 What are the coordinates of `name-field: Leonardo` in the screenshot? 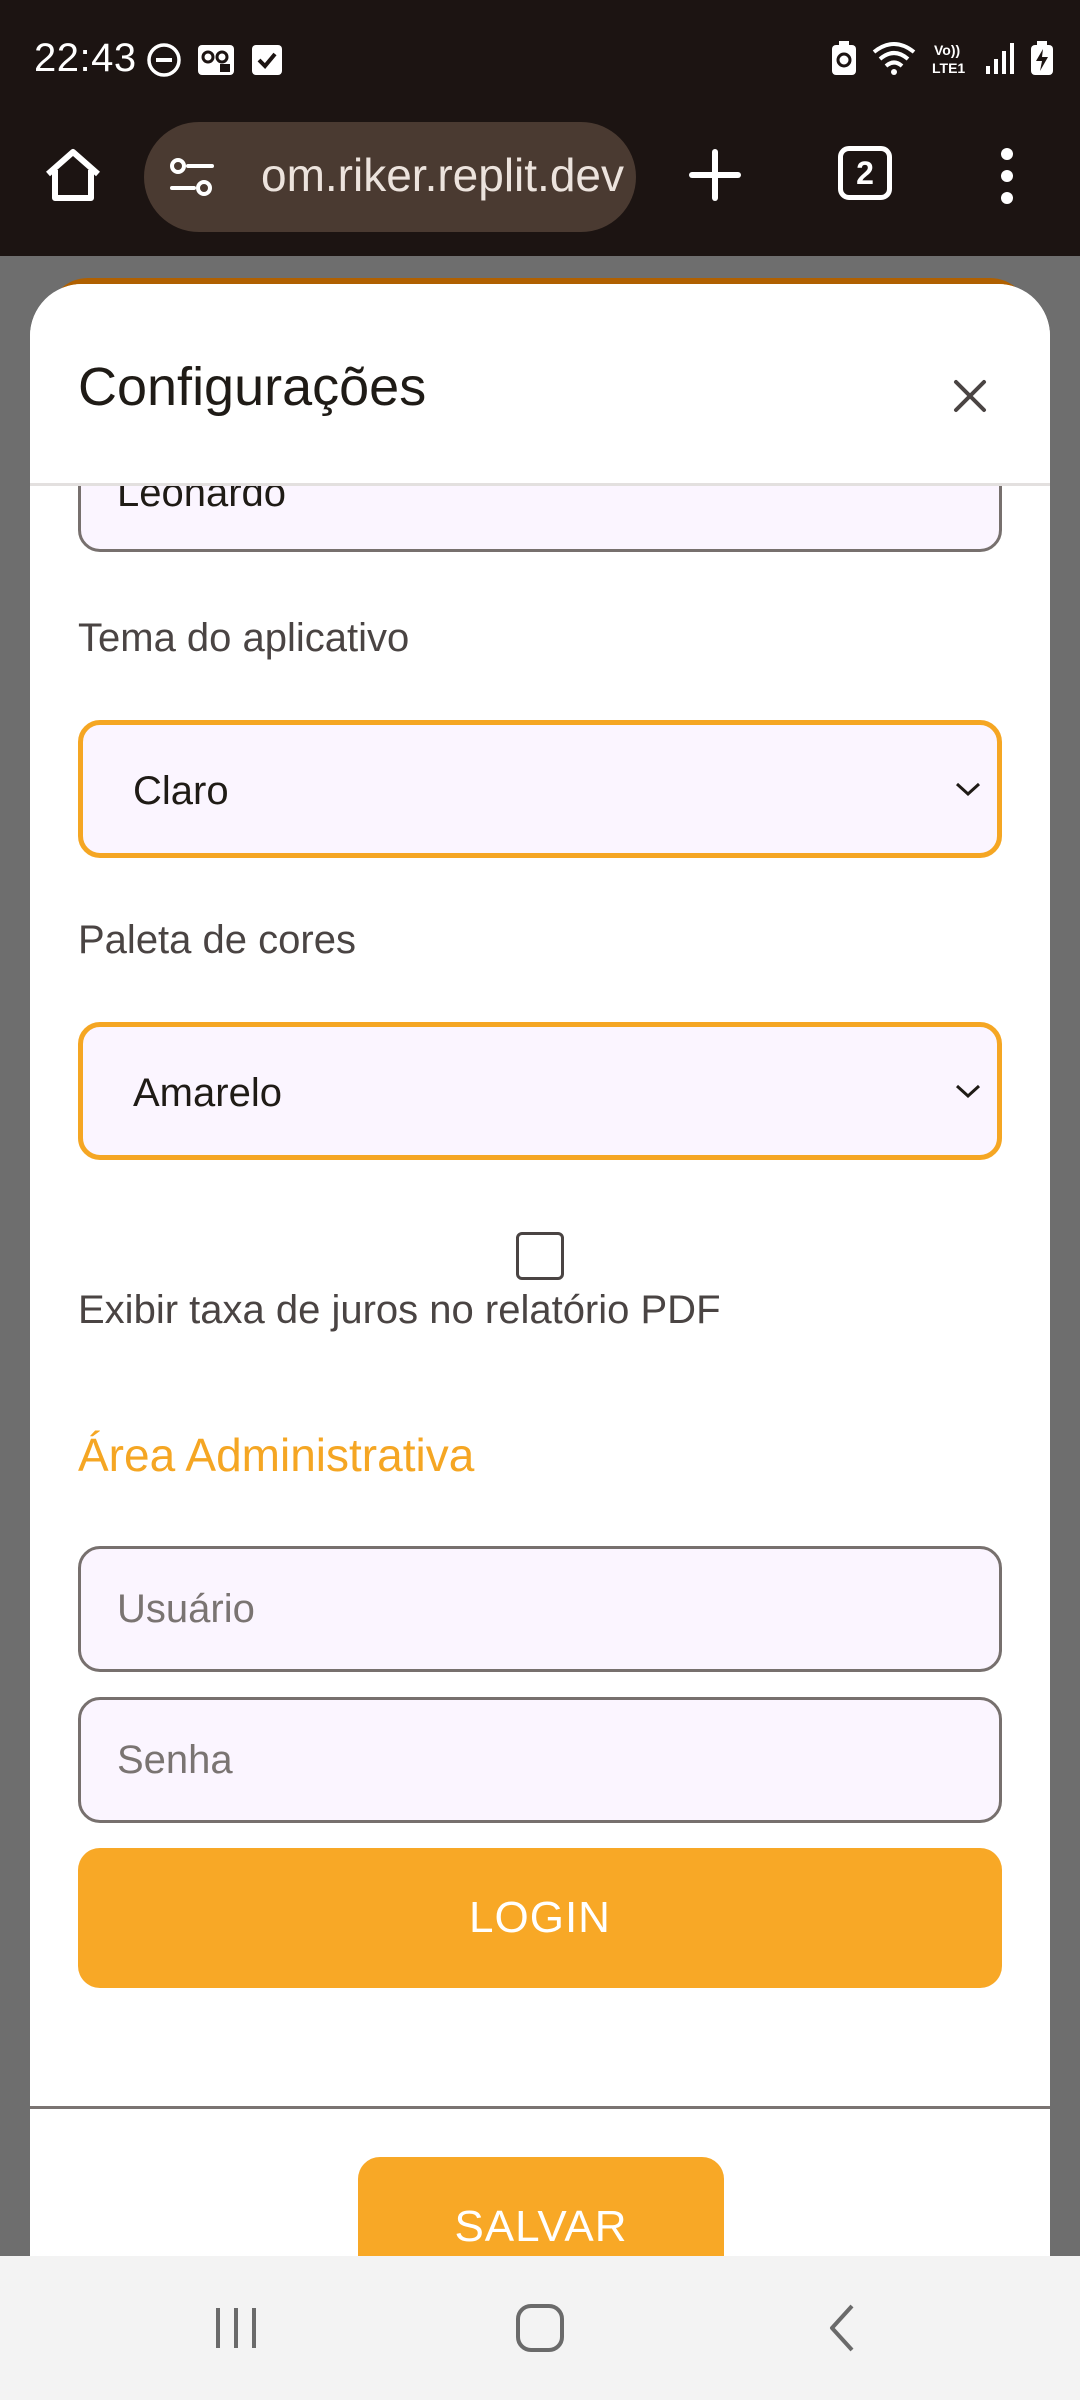 It's located at (540, 519).